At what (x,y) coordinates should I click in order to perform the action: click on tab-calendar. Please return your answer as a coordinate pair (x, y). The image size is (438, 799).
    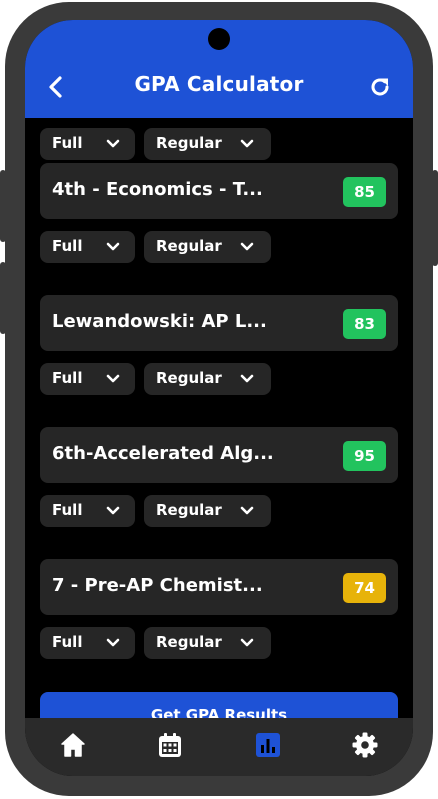
    Looking at the image, I should click on (170, 745).